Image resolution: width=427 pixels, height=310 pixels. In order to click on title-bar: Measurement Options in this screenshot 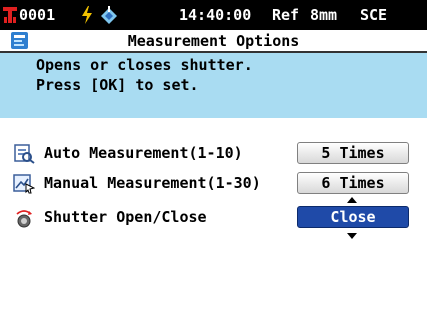, I will do `click(213, 41)`.